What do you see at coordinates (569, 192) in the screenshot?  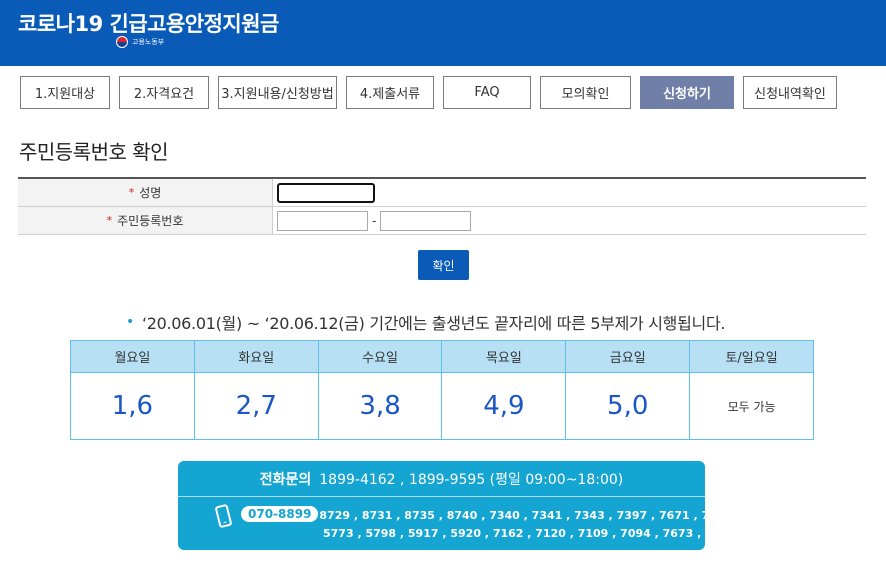 I see `name-field-cell` at bounding box center [569, 192].